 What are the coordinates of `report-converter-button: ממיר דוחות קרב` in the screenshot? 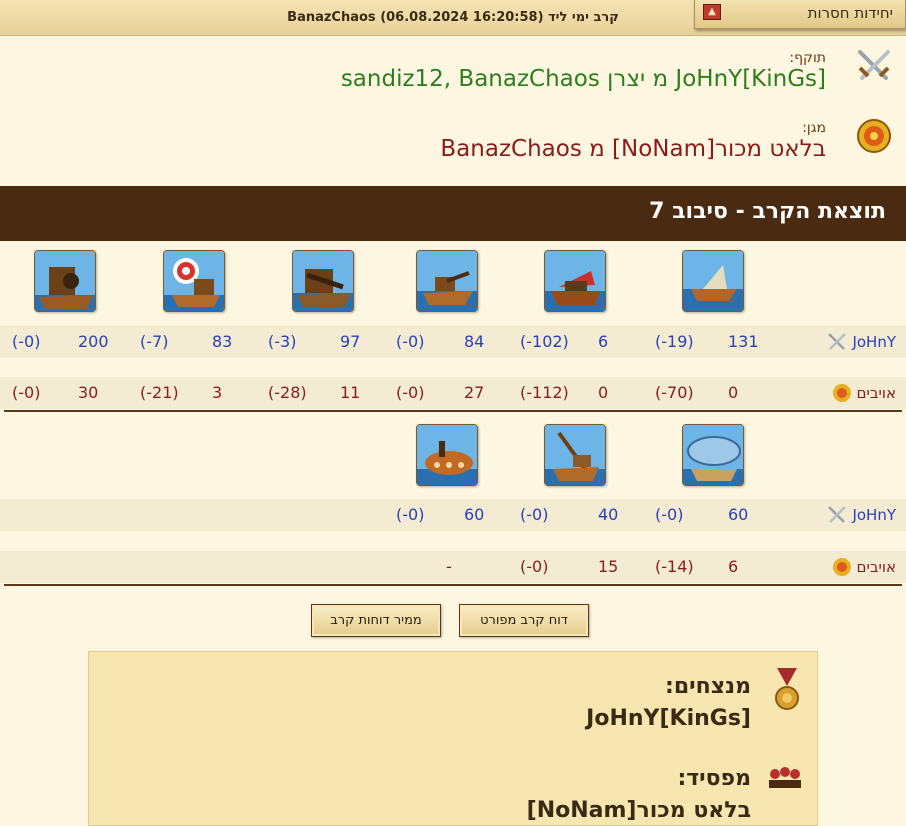 It's located at (376, 620).